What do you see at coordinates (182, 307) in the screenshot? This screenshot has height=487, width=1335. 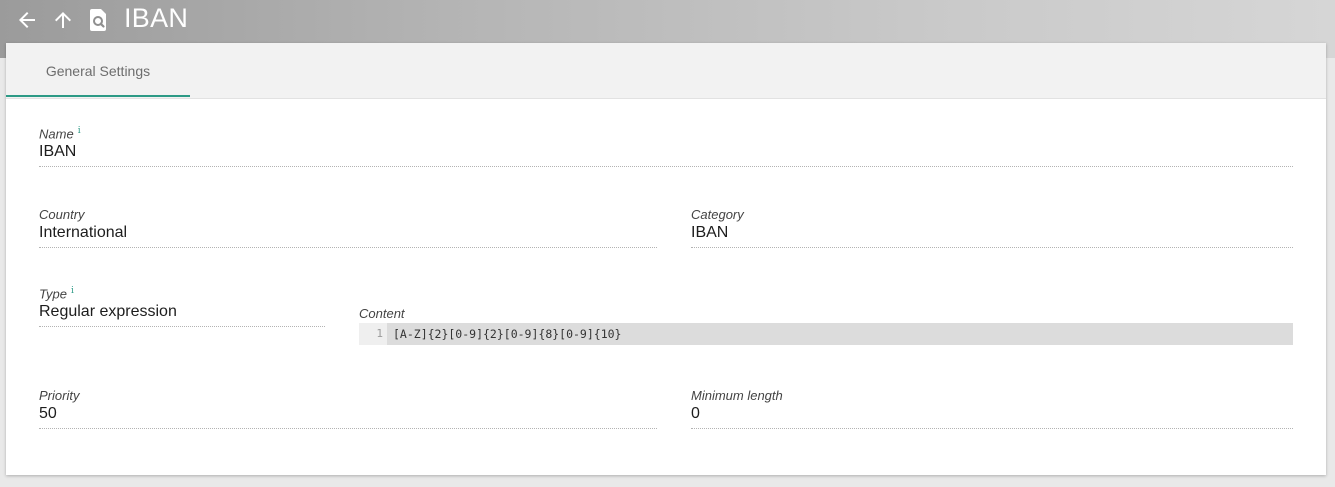 I see `type-field: Type i Regular expression` at bounding box center [182, 307].